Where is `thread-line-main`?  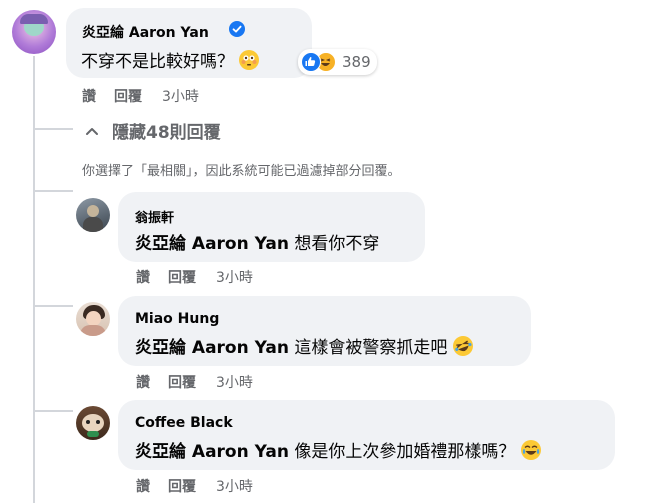 thread-line-main is located at coordinates (34, 279).